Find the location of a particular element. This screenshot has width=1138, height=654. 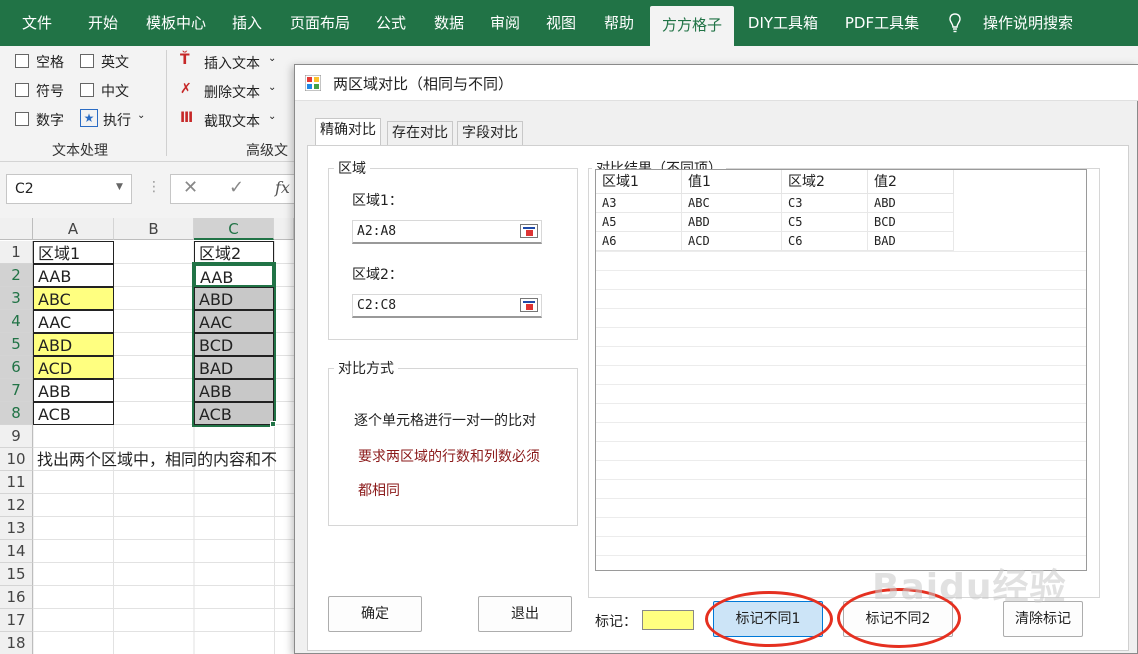

cell-c6: BAD is located at coordinates (234, 367).